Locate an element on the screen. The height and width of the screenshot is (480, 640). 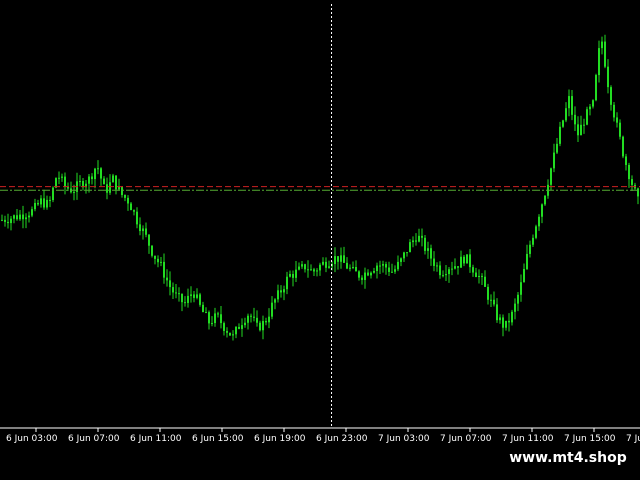
x-tick-label: 6 Jun 19:00 is located at coordinates (280, 439).